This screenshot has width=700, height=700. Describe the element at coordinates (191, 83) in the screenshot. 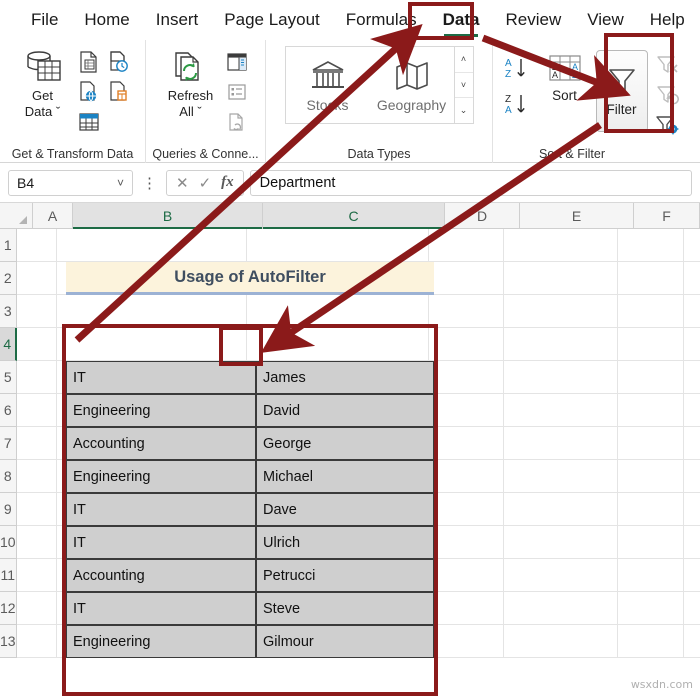

I see `refresh-all-button: Refresh All ˇ` at that location.